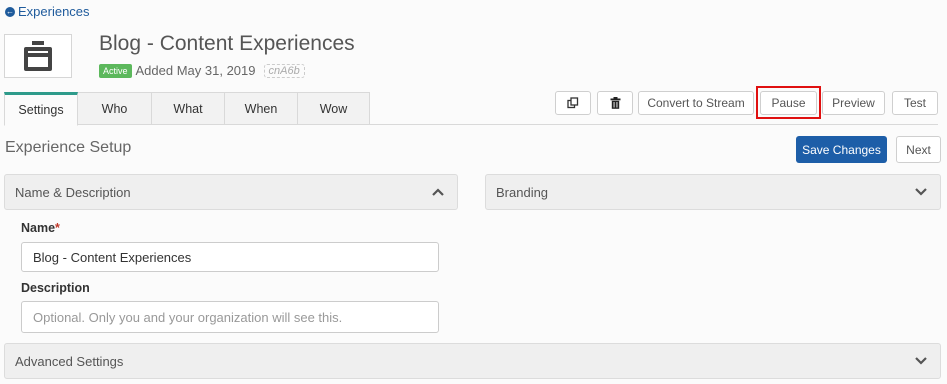 This screenshot has width=947, height=384. I want to click on added-date: Added May 31, 2019, so click(195, 70).